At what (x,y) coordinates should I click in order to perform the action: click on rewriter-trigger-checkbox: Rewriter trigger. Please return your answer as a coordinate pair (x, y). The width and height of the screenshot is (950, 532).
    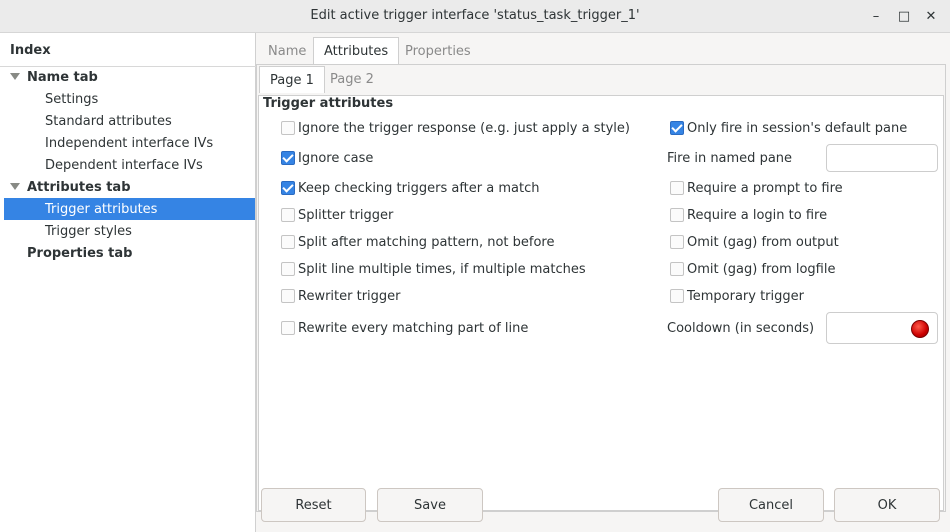
    Looking at the image, I should click on (341, 296).